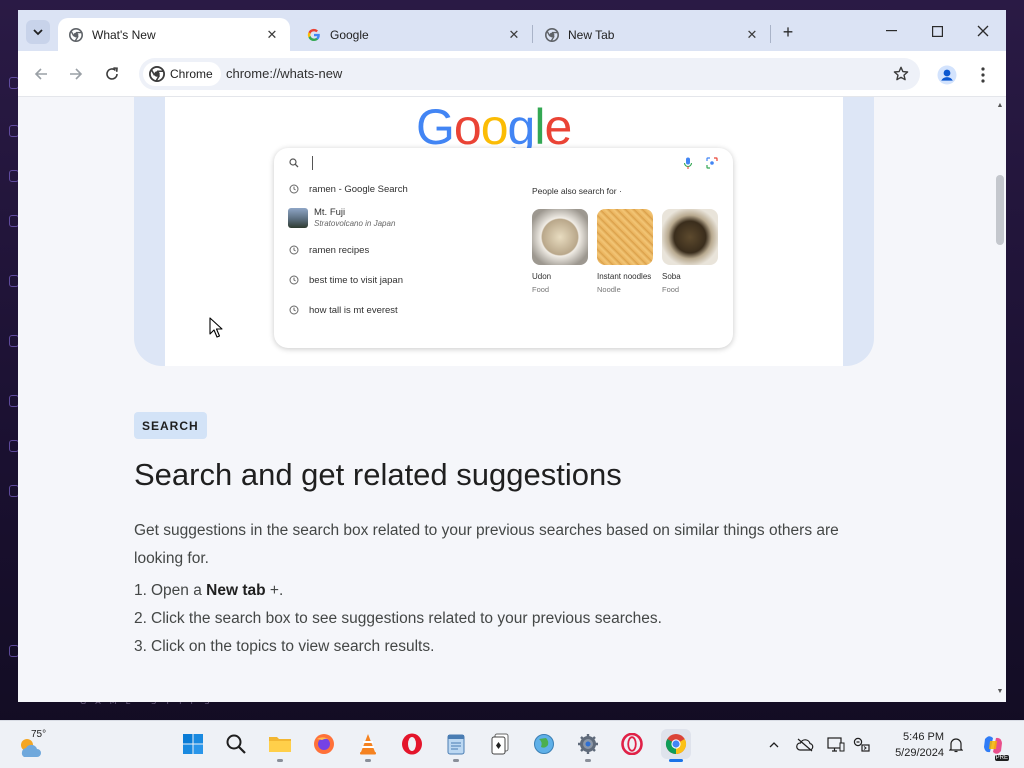 Image resolution: width=1024 pixels, height=768 pixels. What do you see at coordinates (412, 744) in the screenshot?
I see `opera-button` at bounding box center [412, 744].